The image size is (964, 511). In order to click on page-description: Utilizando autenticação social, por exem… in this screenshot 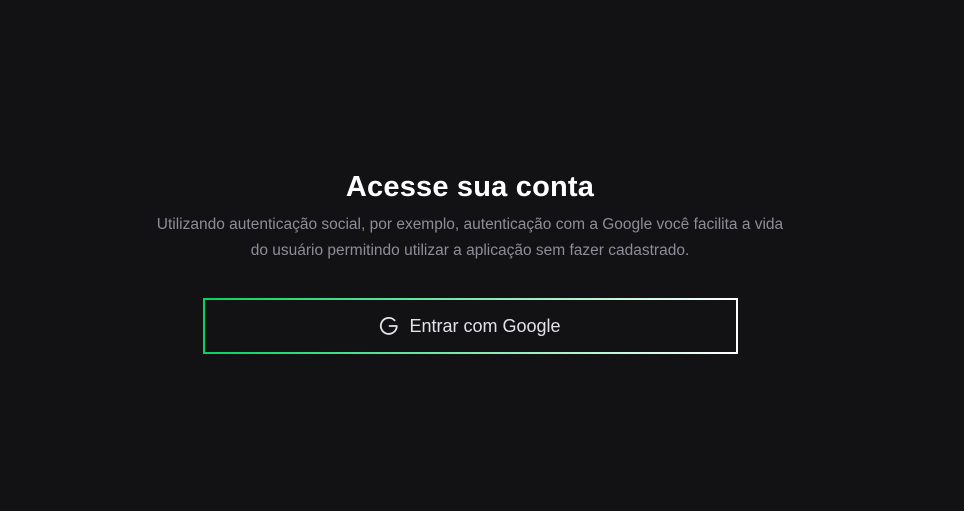, I will do `click(470, 237)`.